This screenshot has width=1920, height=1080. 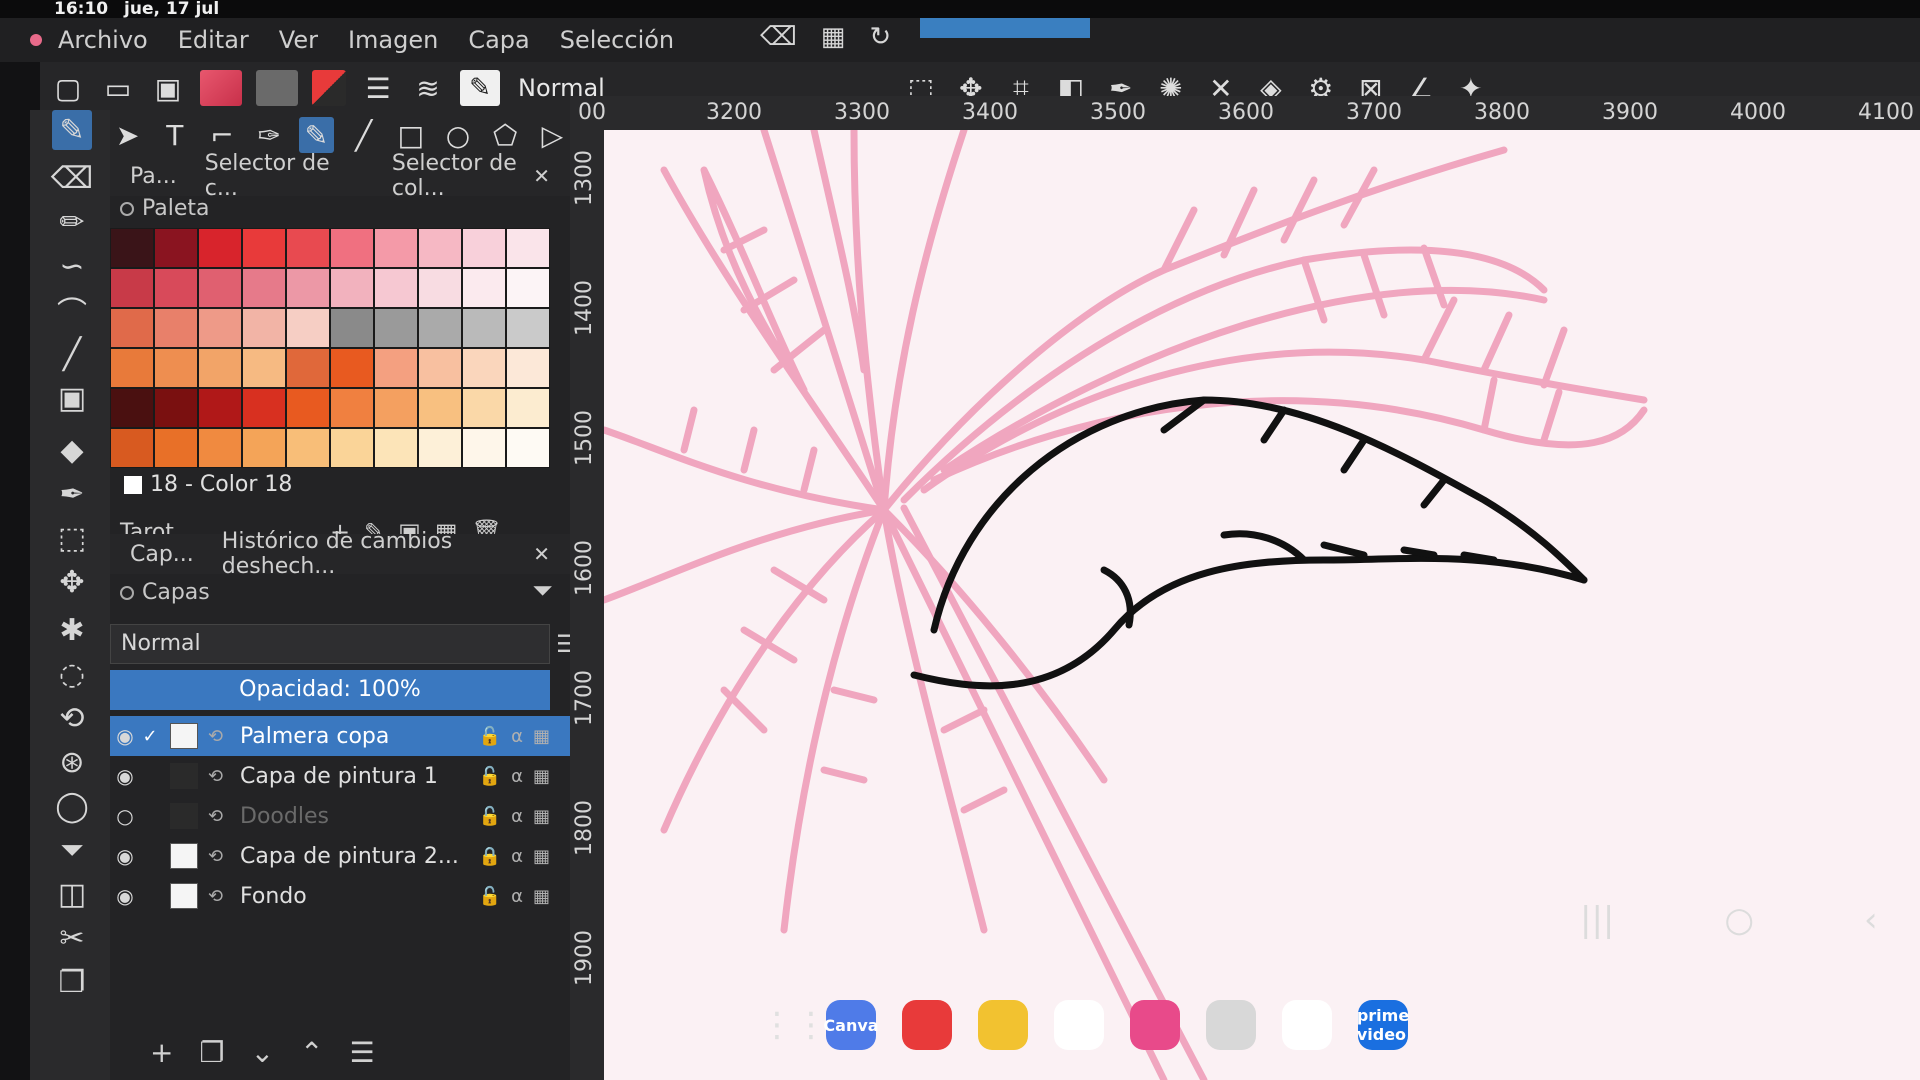 I want to click on calligraphy-icon: ⌐, so click(x=221, y=135).